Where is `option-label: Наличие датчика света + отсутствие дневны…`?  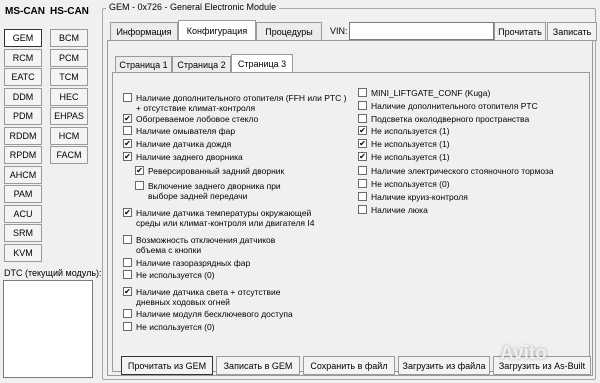
option-label: Наличие датчика света + отсутствие дневны… is located at coordinates (208, 297).